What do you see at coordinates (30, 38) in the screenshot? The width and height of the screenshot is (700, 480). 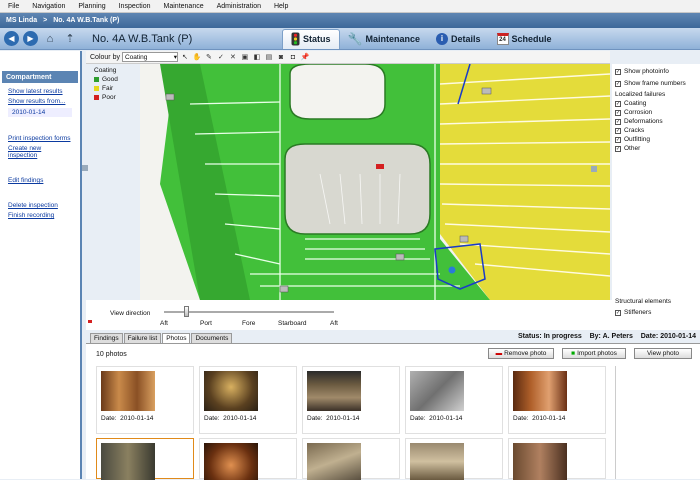 I see `forward-button: ▶` at bounding box center [30, 38].